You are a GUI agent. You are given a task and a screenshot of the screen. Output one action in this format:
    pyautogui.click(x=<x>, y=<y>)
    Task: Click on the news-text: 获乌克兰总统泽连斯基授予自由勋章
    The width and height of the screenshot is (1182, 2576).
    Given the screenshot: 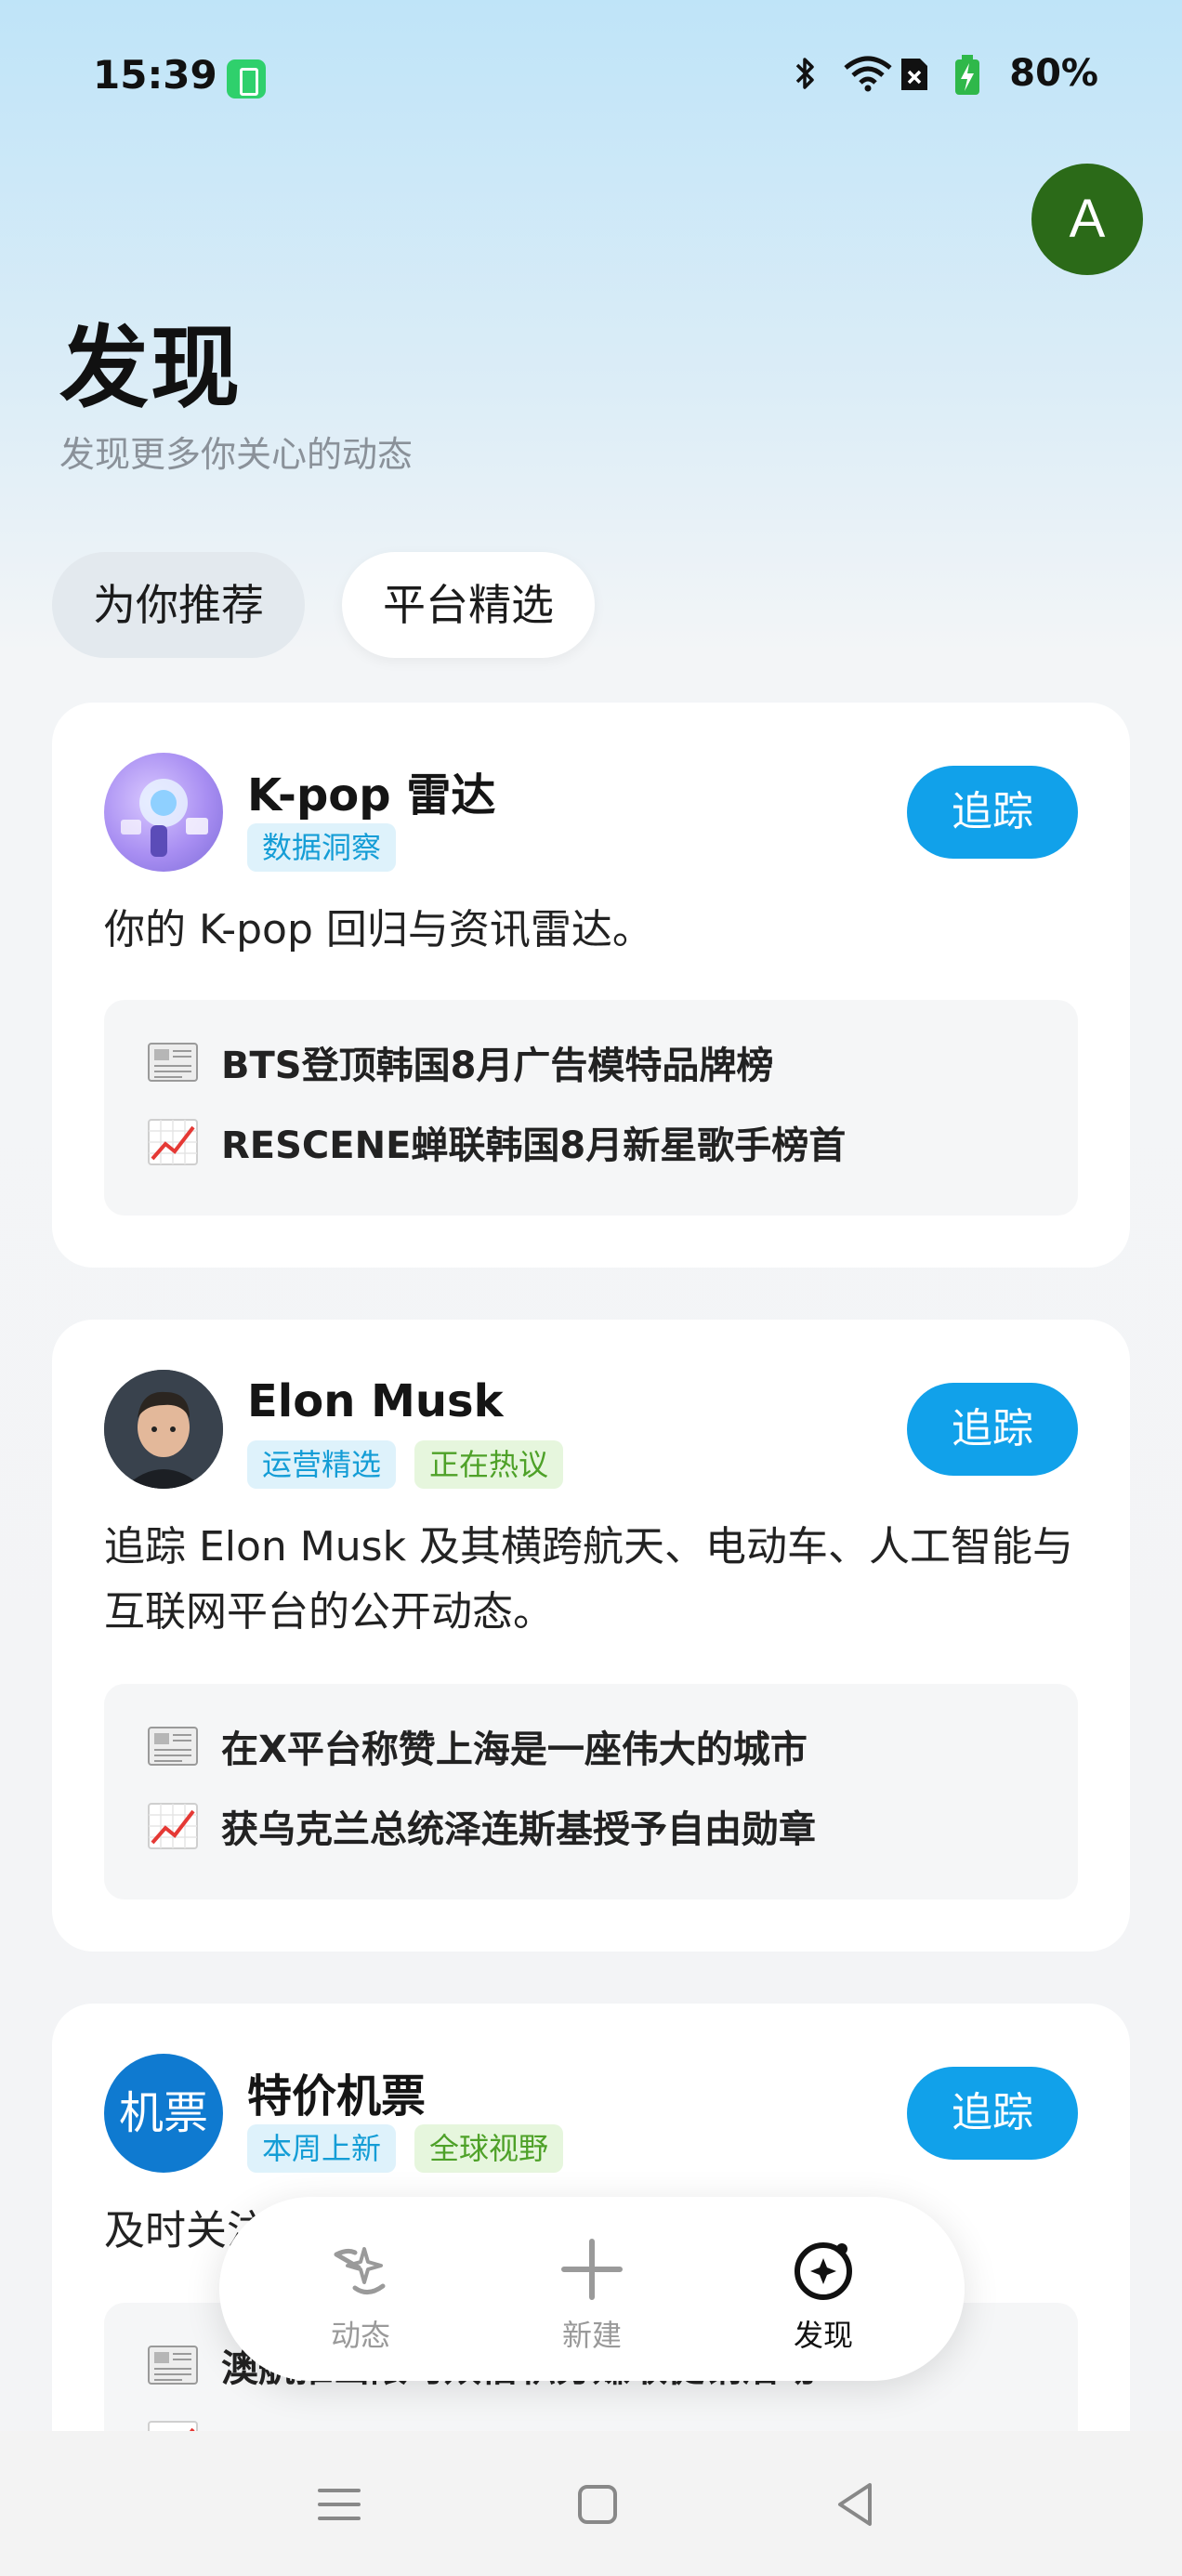 What is the action you would take?
    pyautogui.click(x=518, y=1829)
    